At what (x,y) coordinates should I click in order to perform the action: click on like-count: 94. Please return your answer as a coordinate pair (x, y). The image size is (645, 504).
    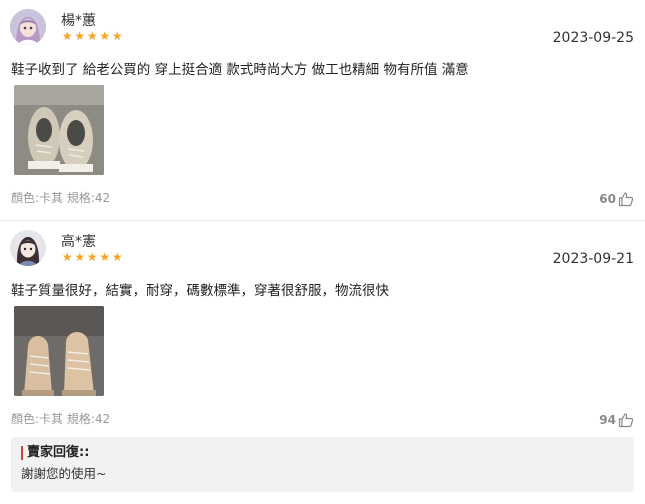
    Looking at the image, I should click on (607, 420).